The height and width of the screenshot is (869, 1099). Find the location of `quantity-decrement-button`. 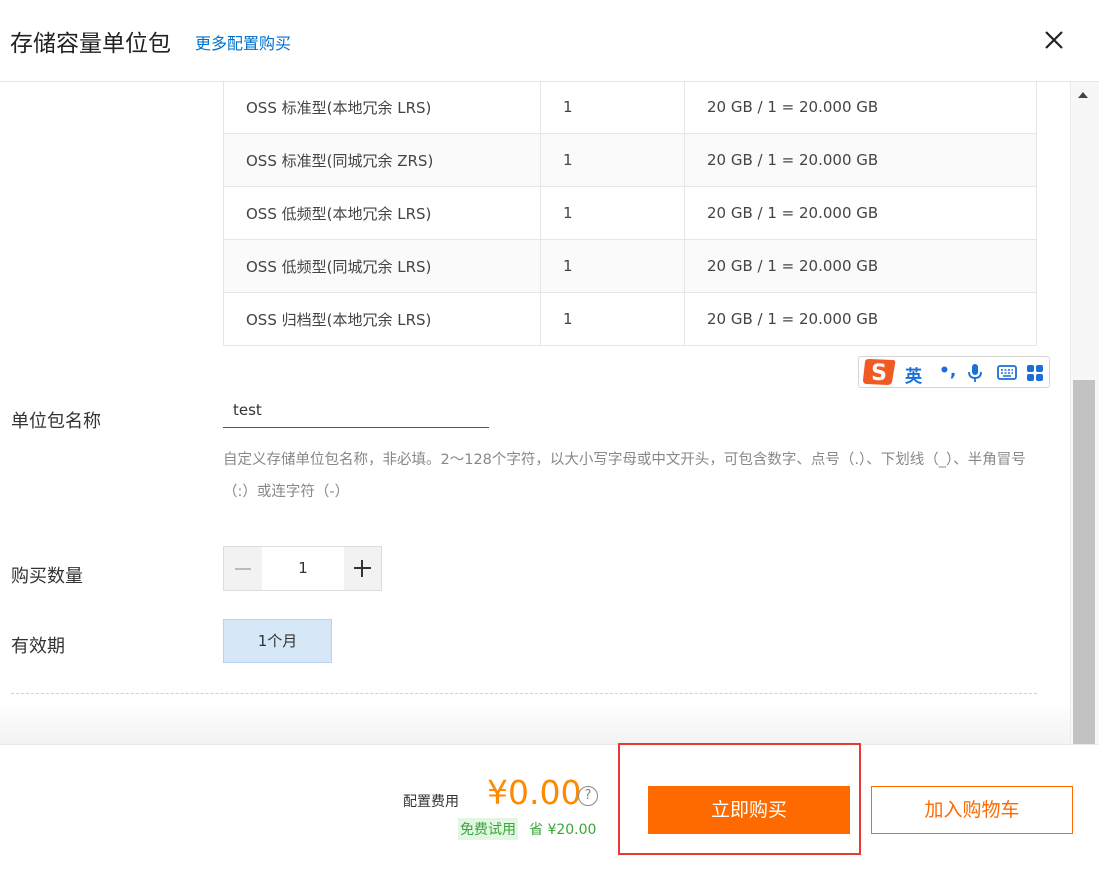

quantity-decrement-button is located at coordinates (243, 568).